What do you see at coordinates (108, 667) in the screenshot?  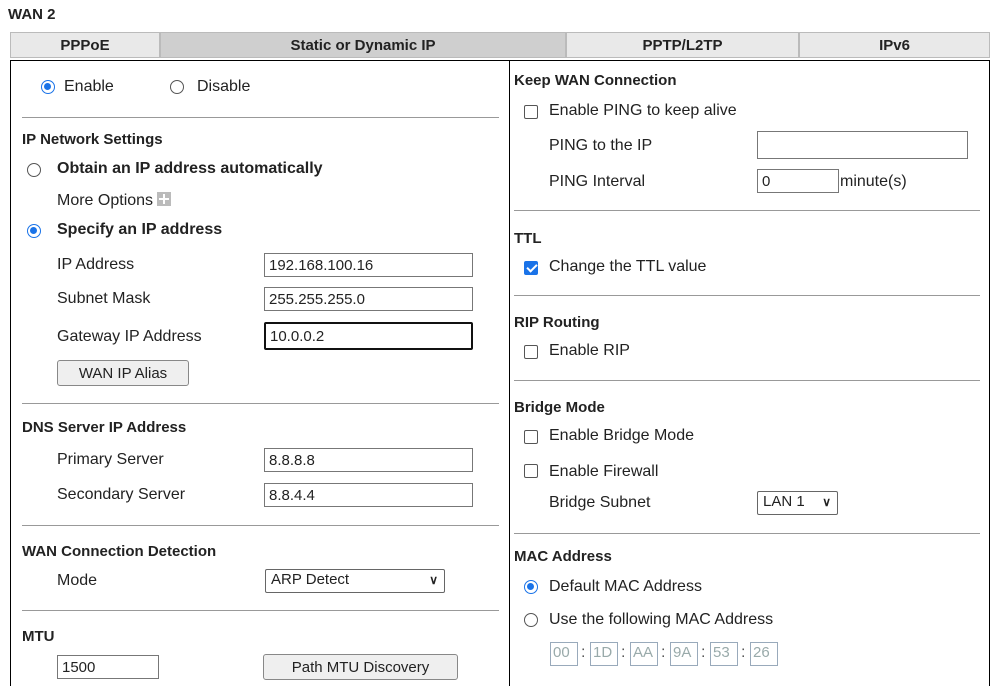 I see `mtu-input` at bounding box center [108, 667].